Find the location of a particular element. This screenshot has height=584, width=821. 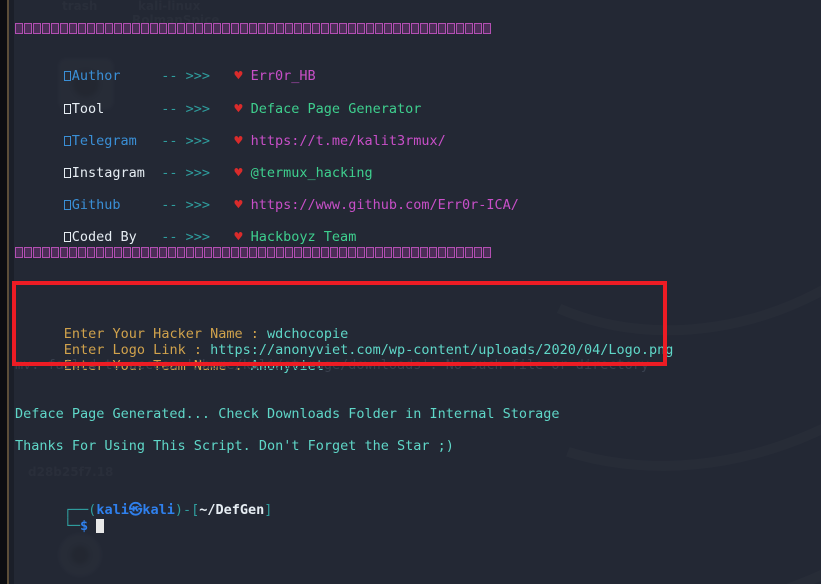

banner-label: Tool is located at coordinates (88, 109).